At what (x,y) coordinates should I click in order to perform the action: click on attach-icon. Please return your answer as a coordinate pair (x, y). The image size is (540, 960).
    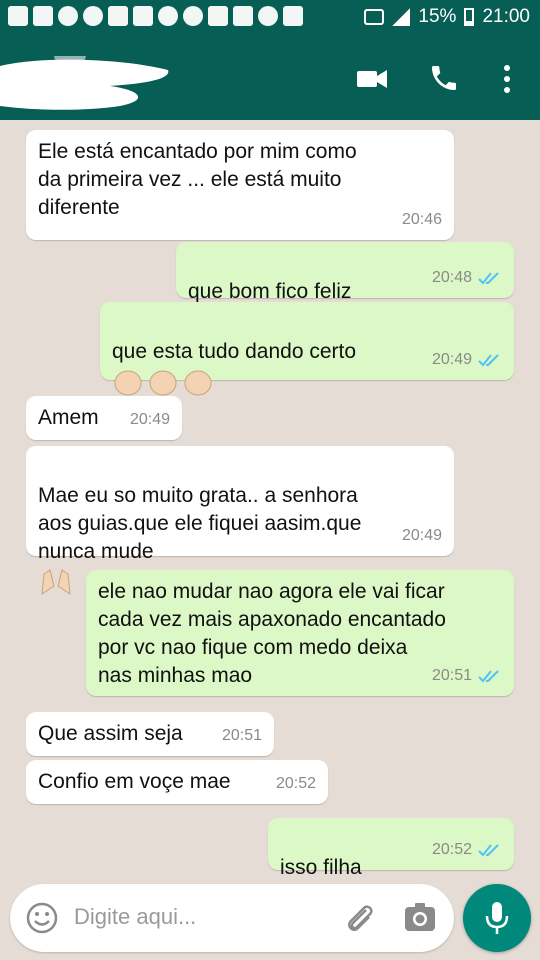
    Looking at the image, I should click on (359, 918).